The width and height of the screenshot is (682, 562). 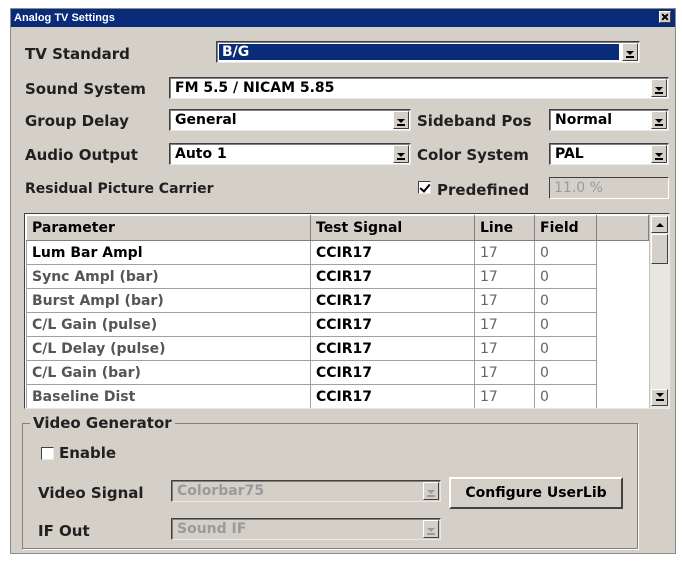 I want to click on video-generator-title: Video Generator, so click(x=102, y=423).